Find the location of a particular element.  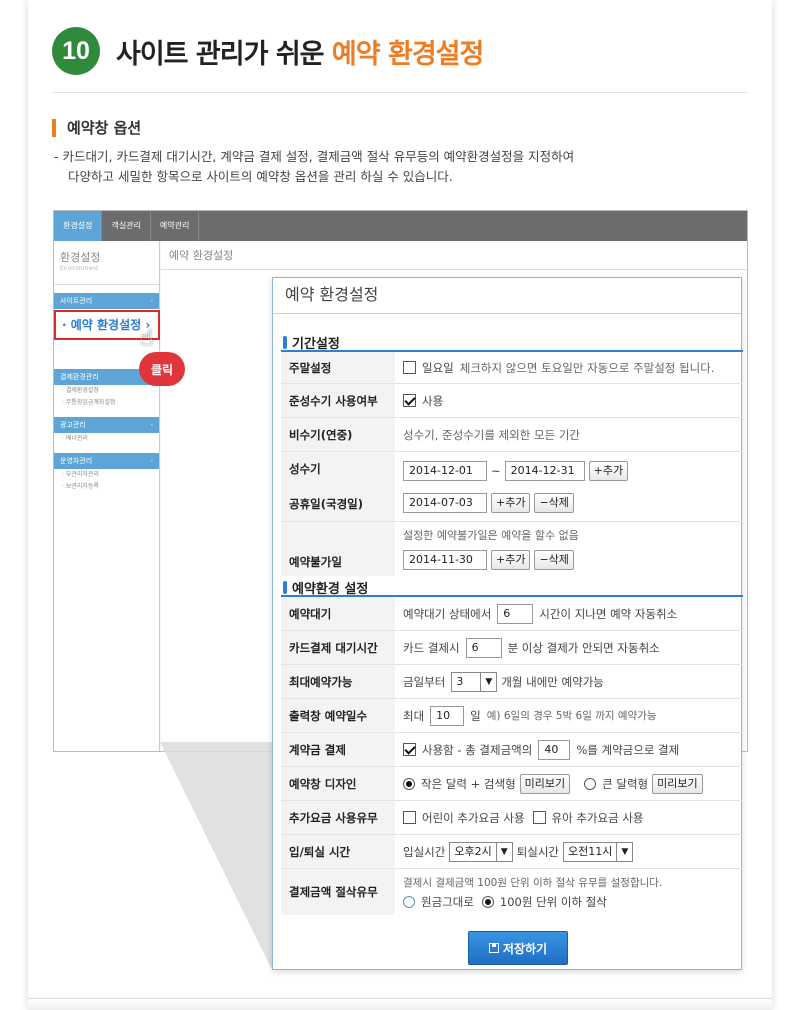

unavailable-add-button: +추가 is located at coordinates (511, 560).